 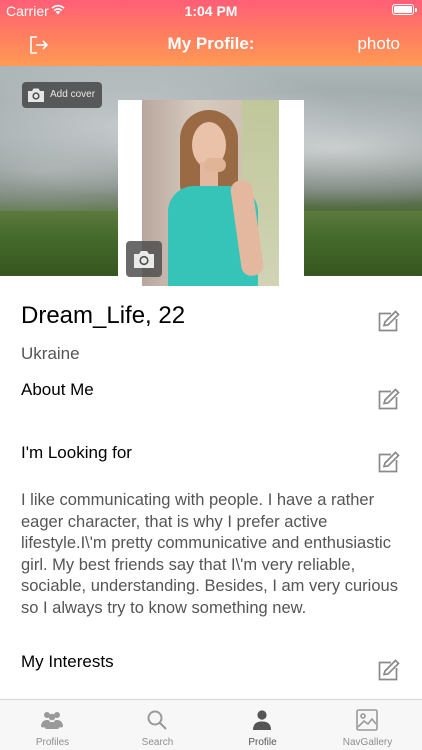 What do you see at coordinates (50, 353) in the screenshot?
I see `profile-country: Ukraine` at bounding box center [50, 353].